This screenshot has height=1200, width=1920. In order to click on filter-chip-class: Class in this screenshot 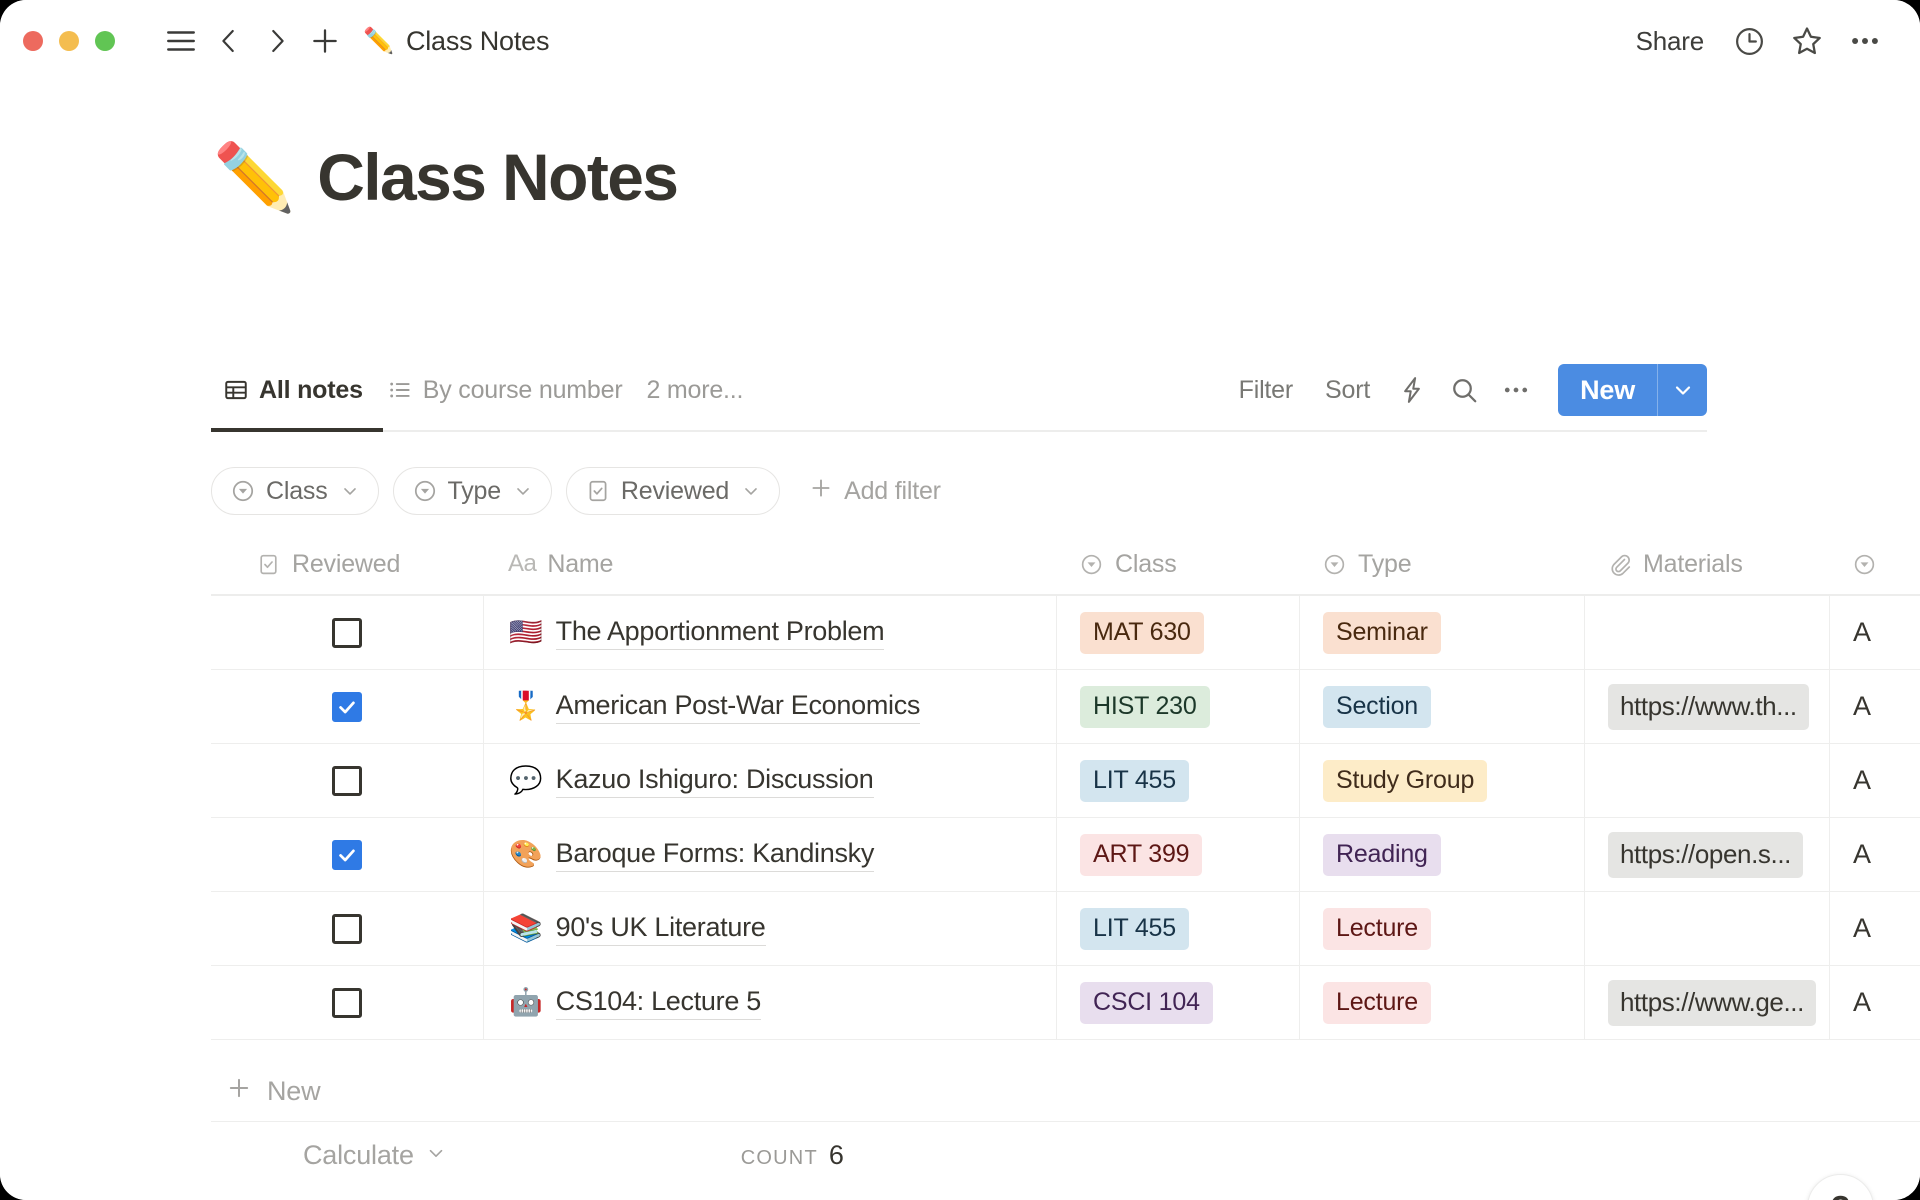, I will do `click(295, 491)`.